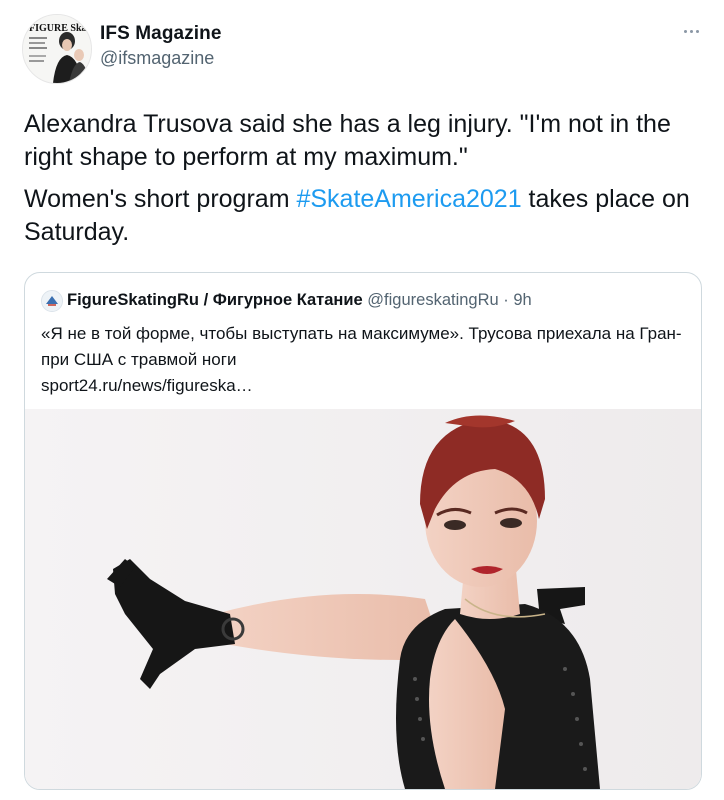 The height and width of the screenshot is (800, 724). Describe the element at coordinates (691, 31) in the screenshot. I see `more-options-icon` at that location.